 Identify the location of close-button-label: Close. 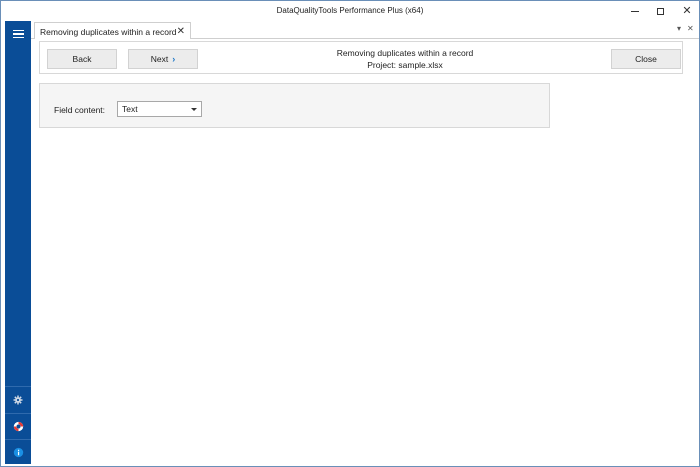
(646, 59).